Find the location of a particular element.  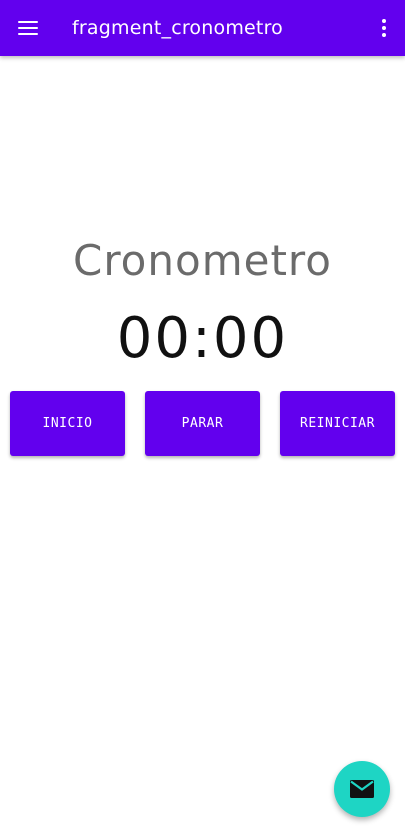

app-toolbar: fragment_cronometro is located at coordinates (202, 28).